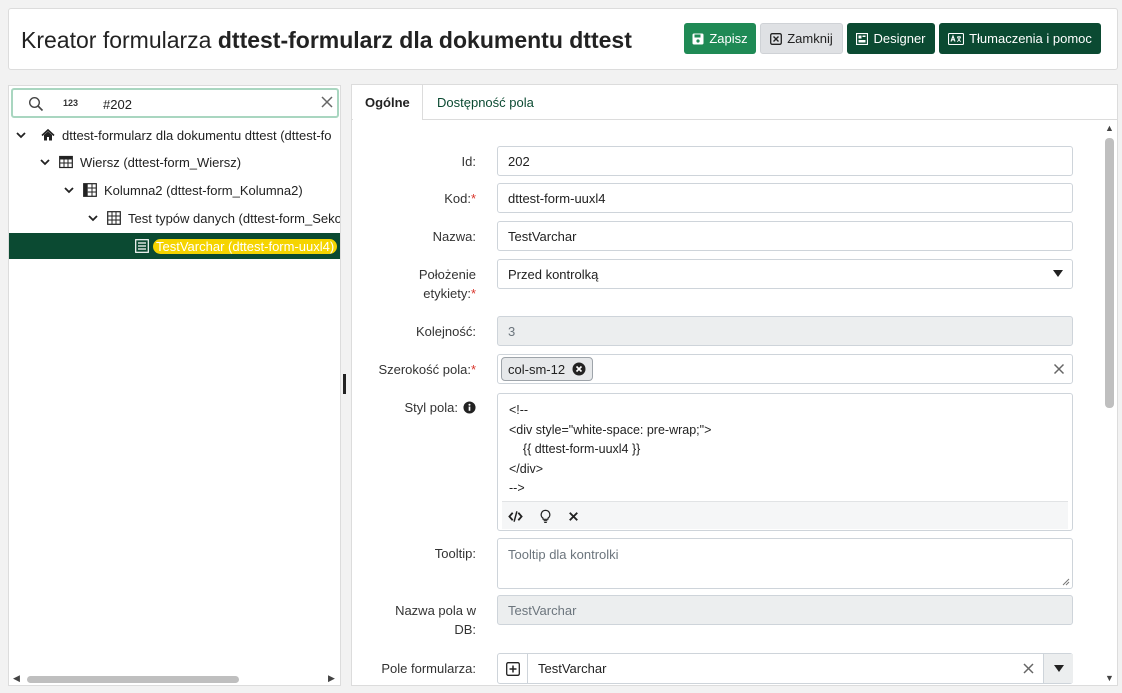 This screenshot has height=693, width=1122. What do you see at coordinates (16, 678) in the screenshot?
I see `scroll-left-arrow-icon: ◀` at bounding box center [16, 678].